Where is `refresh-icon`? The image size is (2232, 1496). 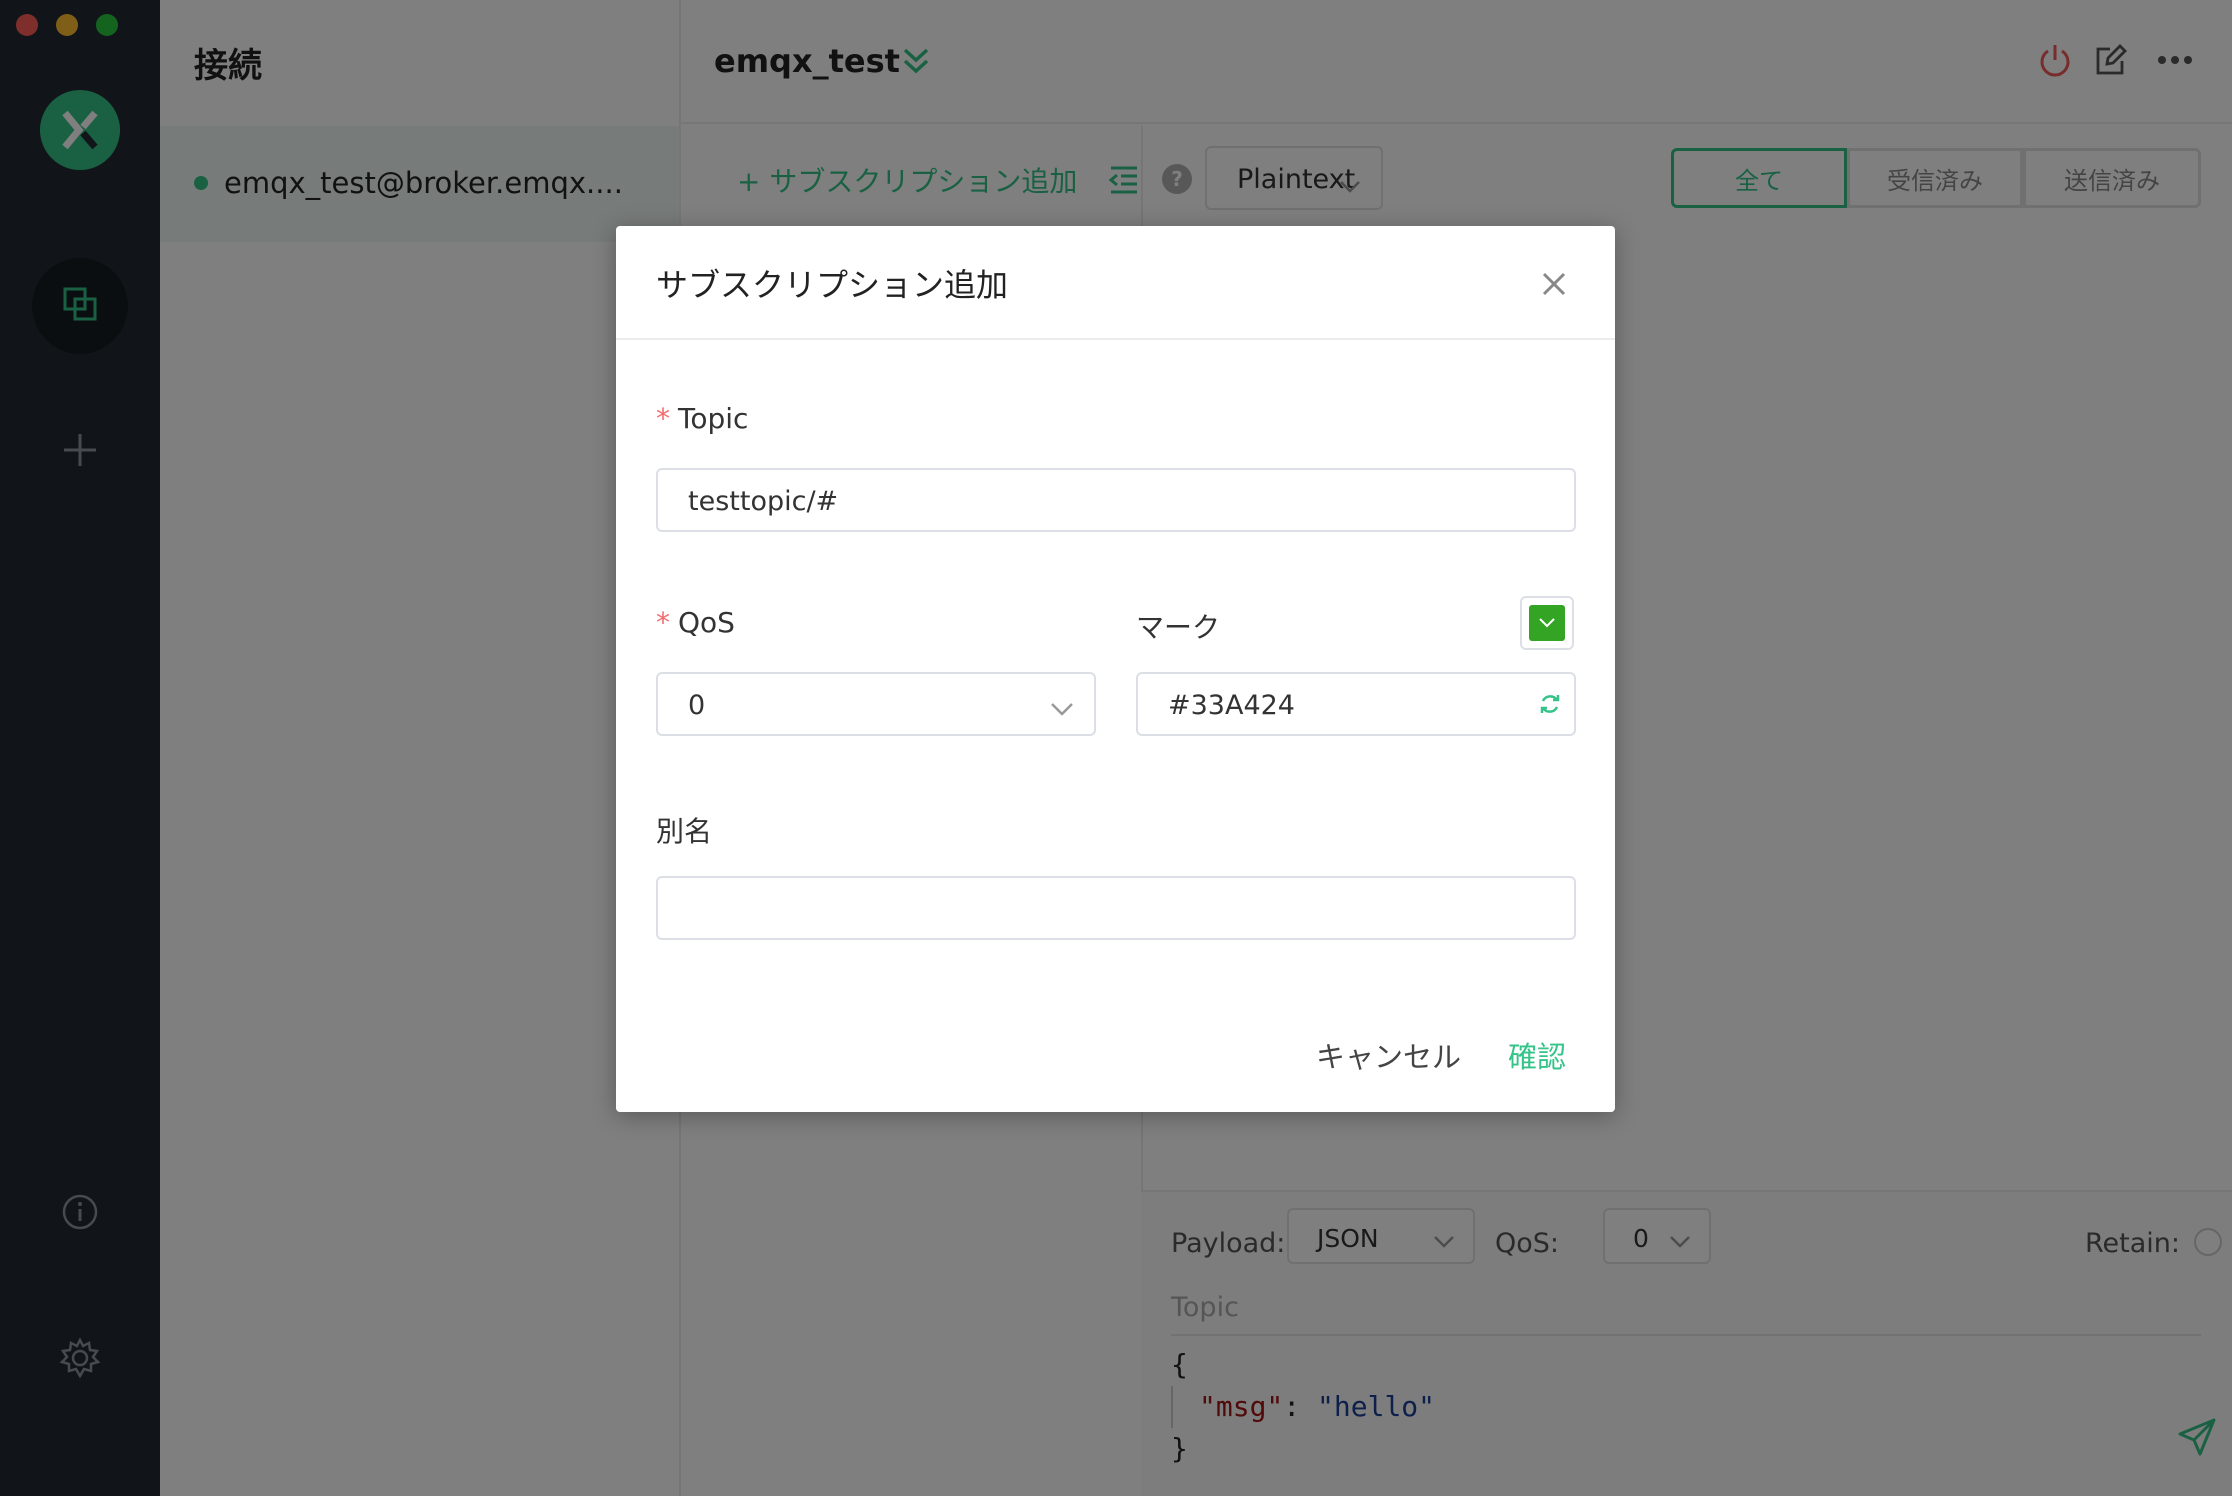
refresh-icon is located at coordinates (1550, 707).